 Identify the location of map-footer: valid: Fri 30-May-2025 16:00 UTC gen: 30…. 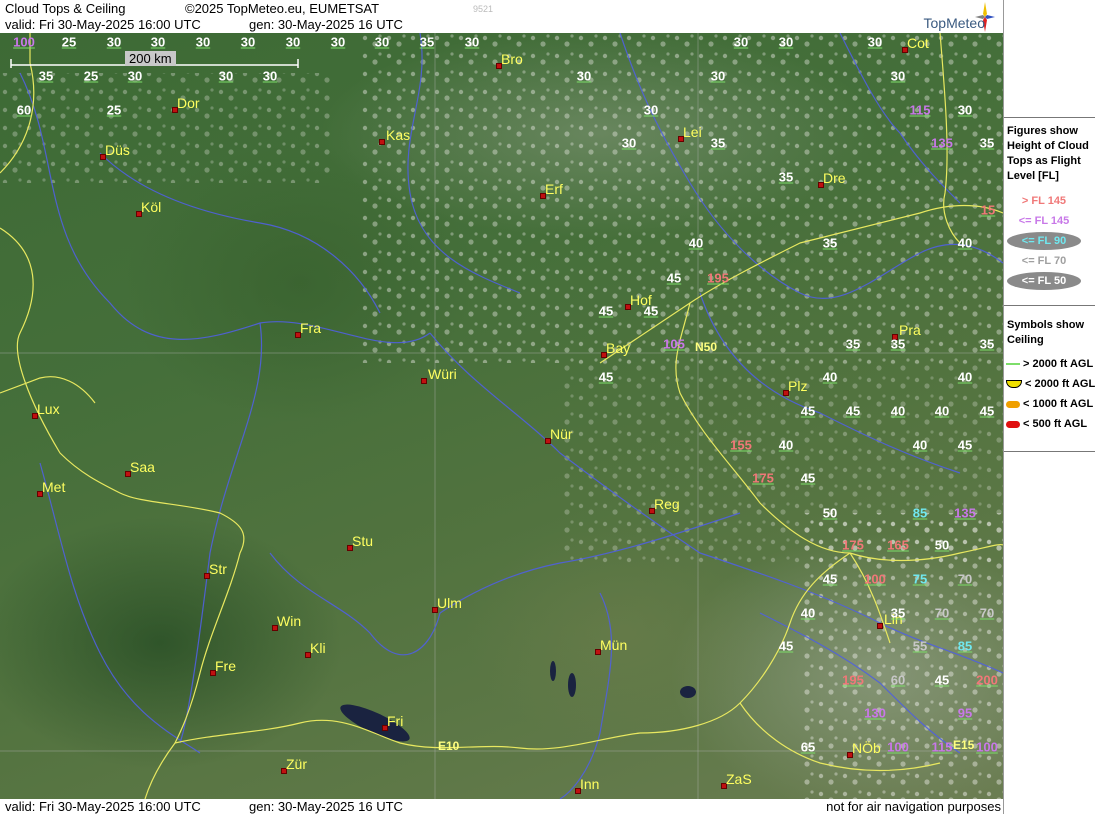
(501, 806).